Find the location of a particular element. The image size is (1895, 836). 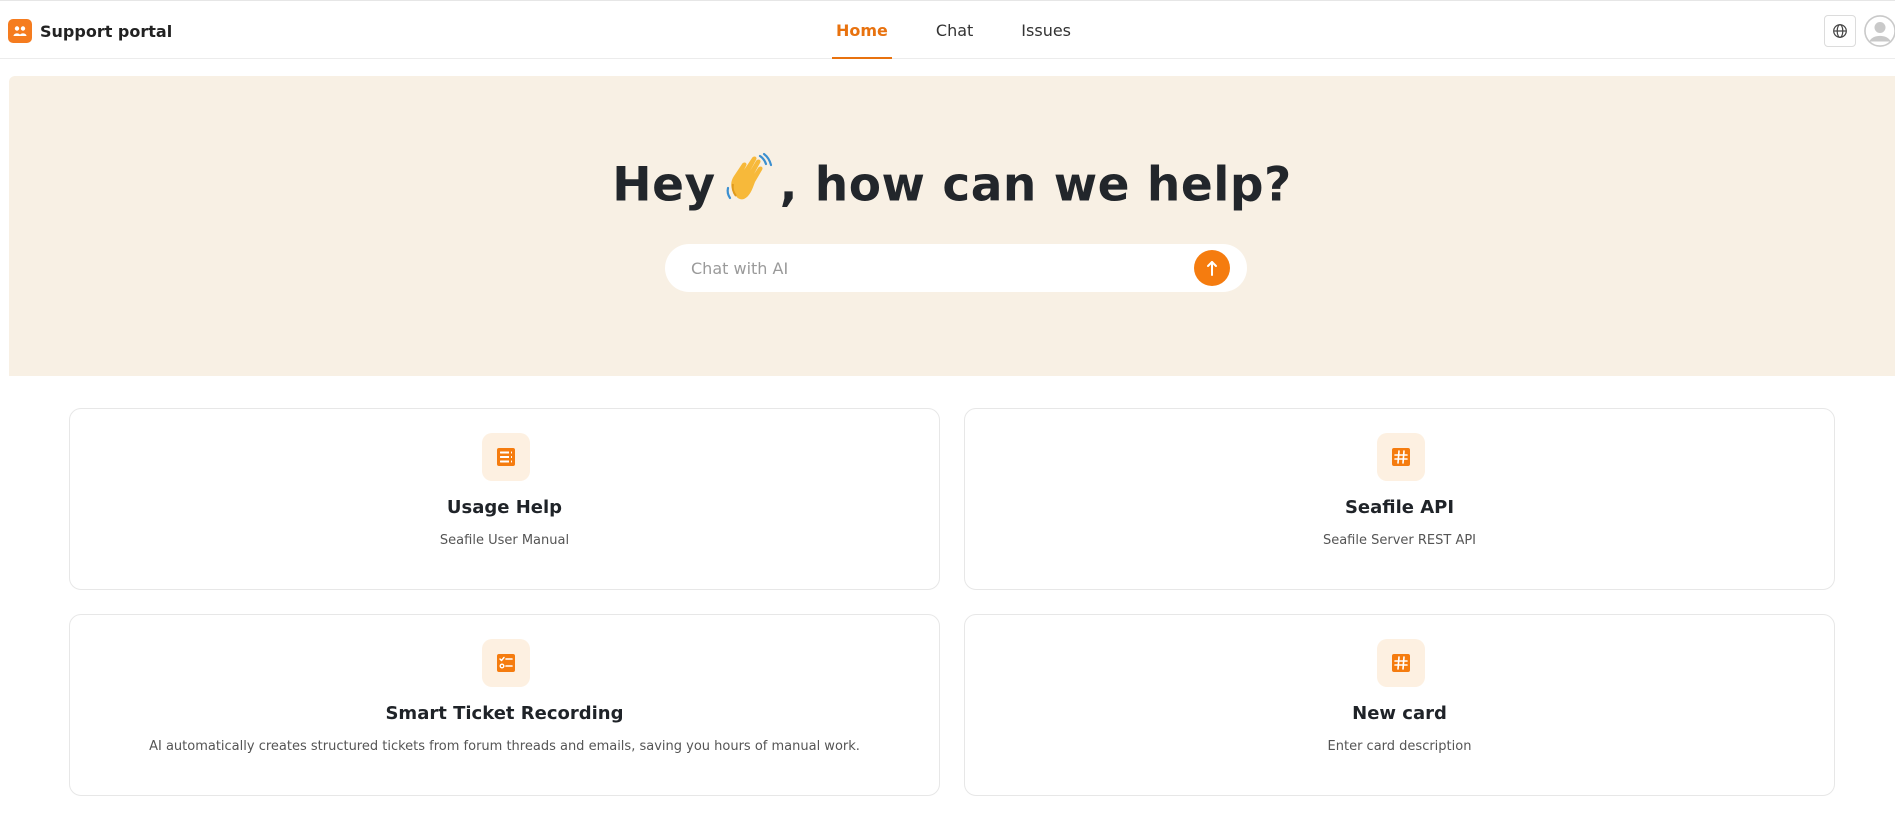

arrow-up-icon is located at coordinates (1212, 268).